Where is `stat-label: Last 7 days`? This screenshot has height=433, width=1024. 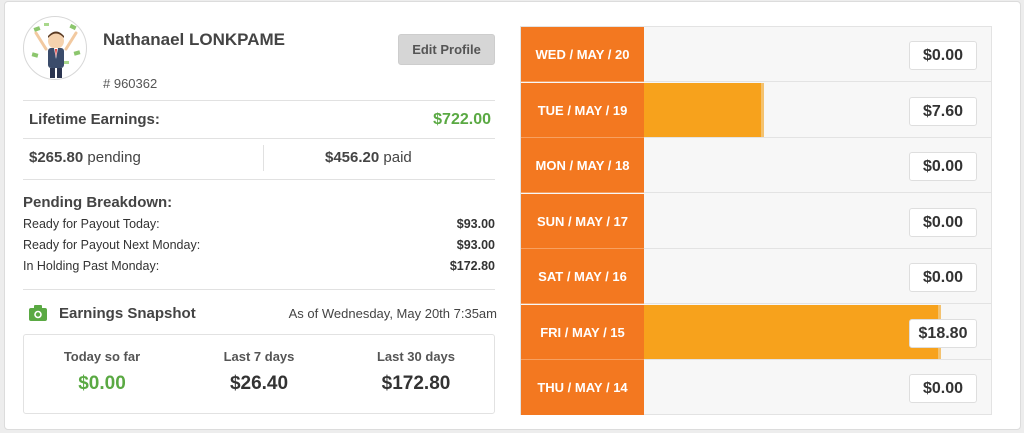 stat-label: Last 7 days is located at coordinates (259, 356).